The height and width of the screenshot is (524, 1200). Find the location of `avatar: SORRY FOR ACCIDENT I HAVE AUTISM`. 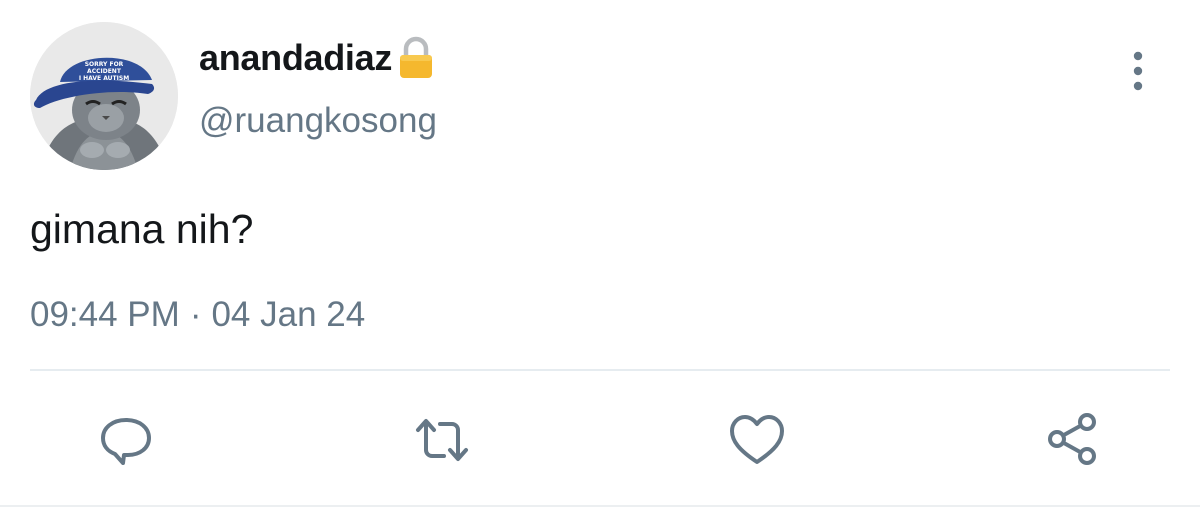

avatar: SORRY FOR ACCIDENT I HAVE AUTISM is located at coordinates (104, 96).